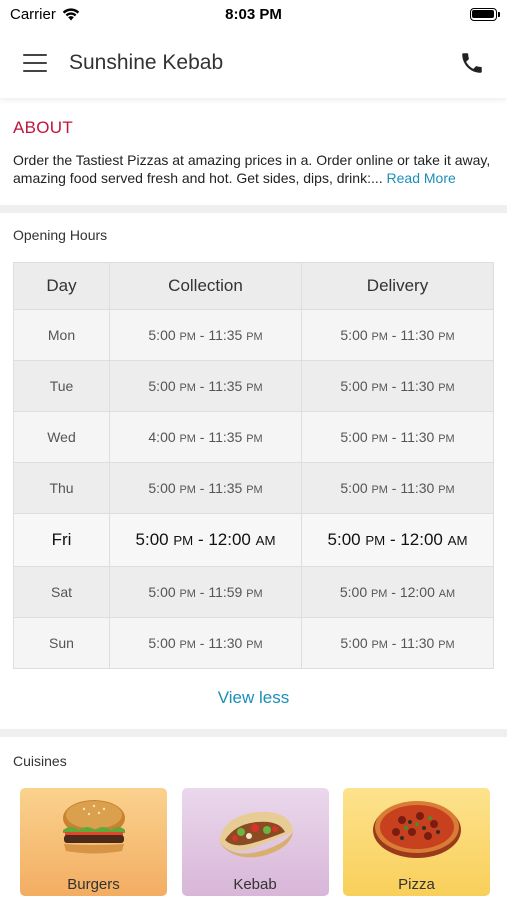 The height and width of the screenshot is (900, 507). What do you see at coordinates (61, 437) in the screenshot?
I see `day-cell: Wed` at bounding box center [61, 437].